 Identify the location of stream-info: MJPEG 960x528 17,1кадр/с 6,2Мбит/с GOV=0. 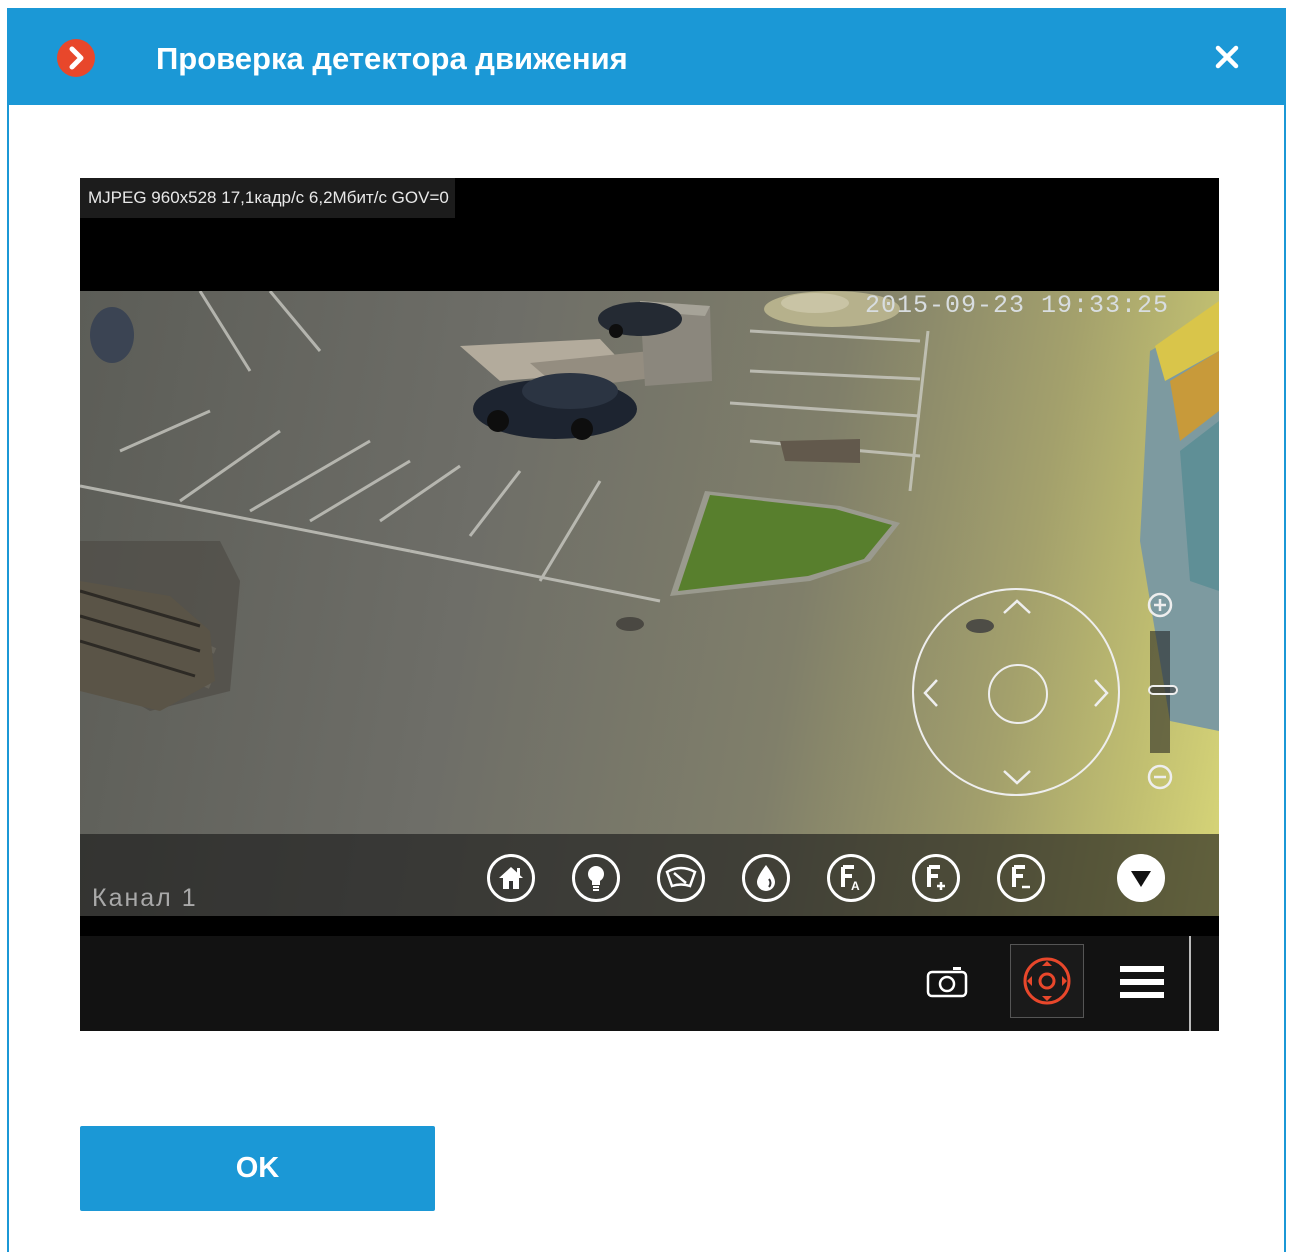
(267, 198).